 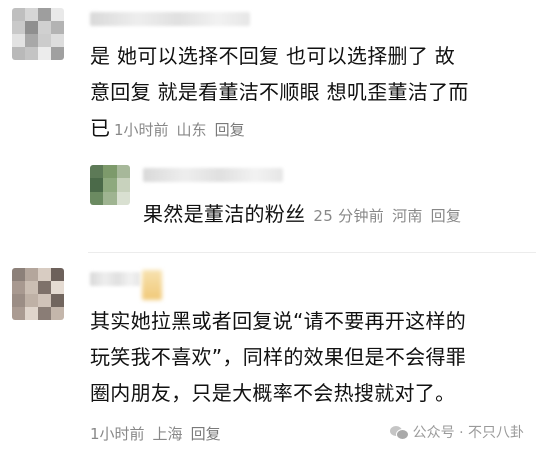 I want to click on wechat-icon, so click(x=399, y=432).